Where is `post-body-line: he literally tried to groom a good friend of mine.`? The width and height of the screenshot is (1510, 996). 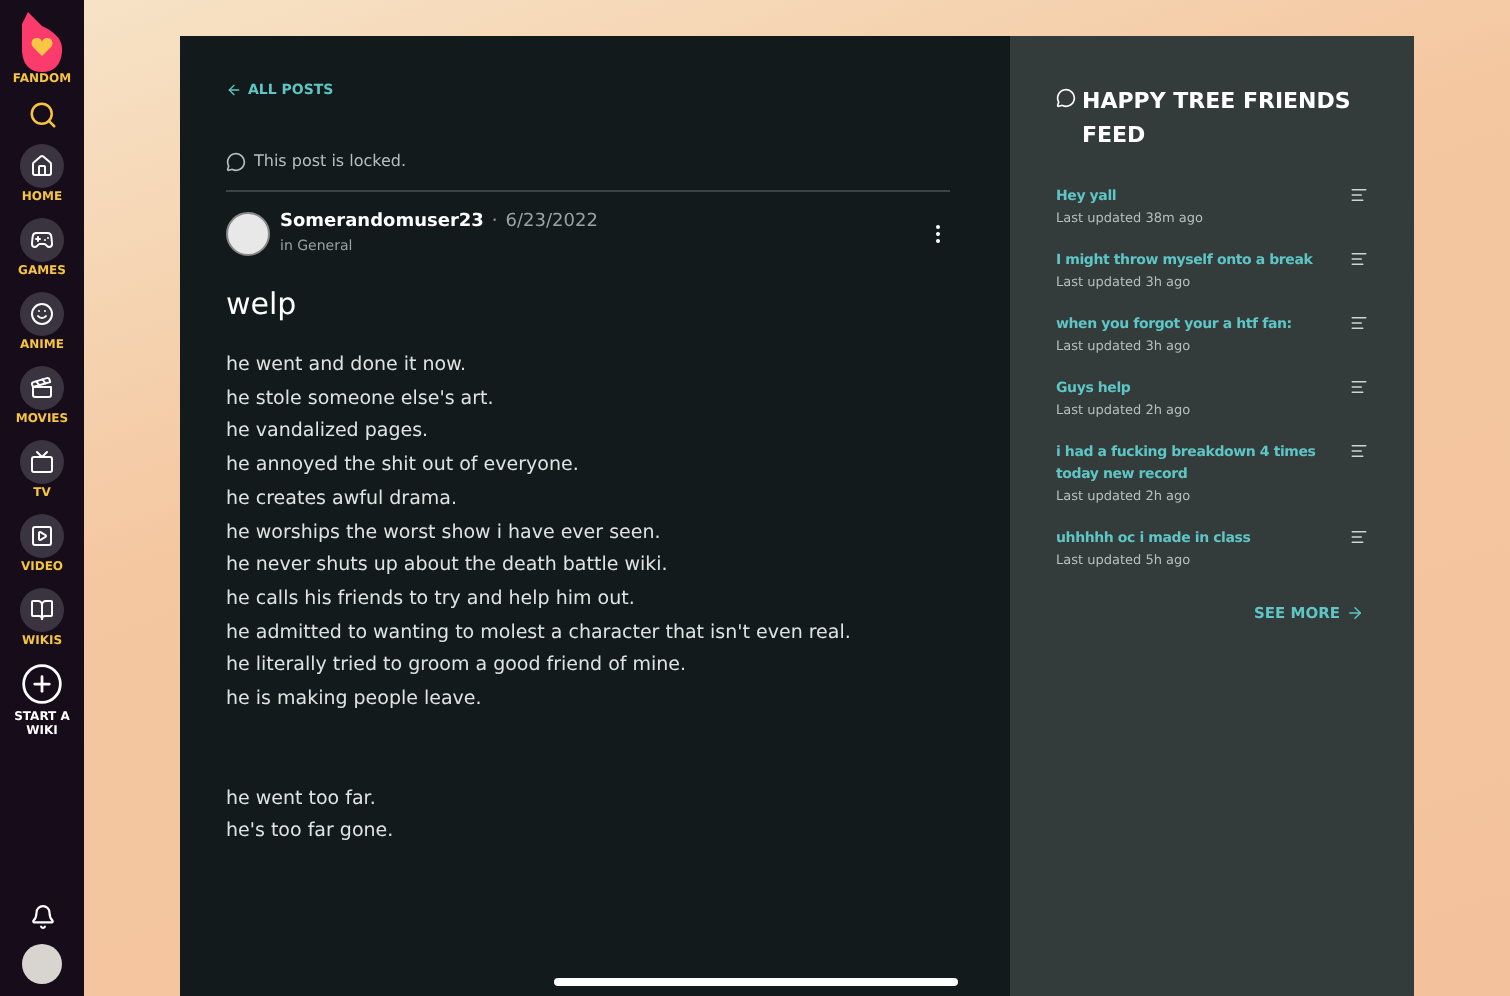
post-body-line: he literally tried to groom a good friend of mine. is located at coordinates (457, 666).